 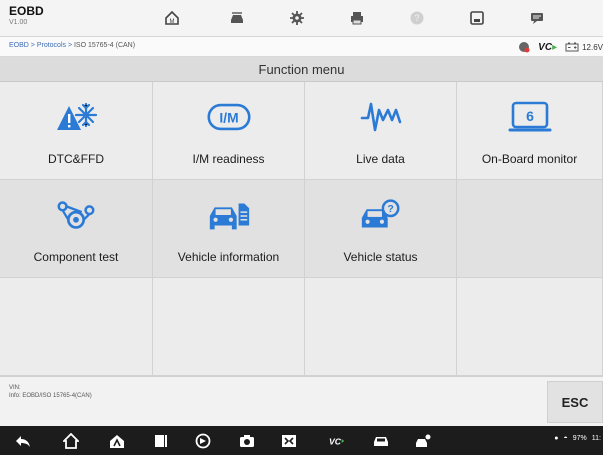 I want to click on battery-level: 97%, so click(x=579, y=438).